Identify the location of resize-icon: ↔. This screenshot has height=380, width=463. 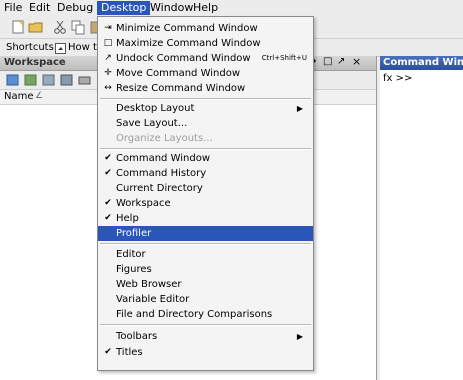
(108, 88).